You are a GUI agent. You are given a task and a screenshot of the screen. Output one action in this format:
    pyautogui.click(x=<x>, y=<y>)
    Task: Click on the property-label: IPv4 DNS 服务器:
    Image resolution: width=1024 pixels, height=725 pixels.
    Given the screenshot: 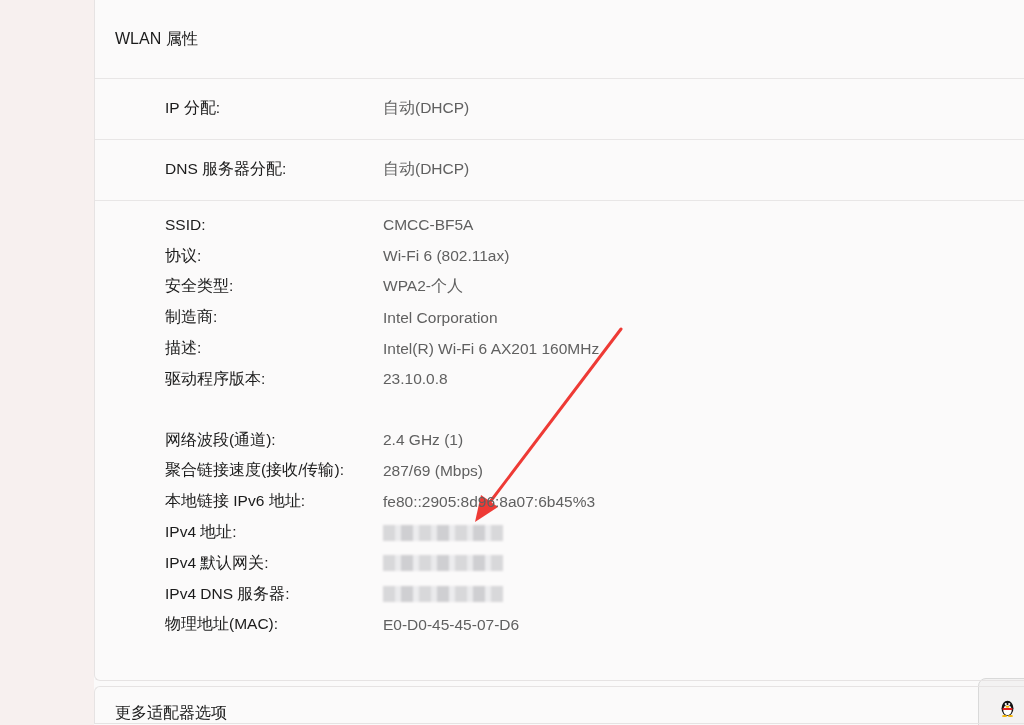 What is the action you would take?
    pyautogui.click(x=228, y=593)
    